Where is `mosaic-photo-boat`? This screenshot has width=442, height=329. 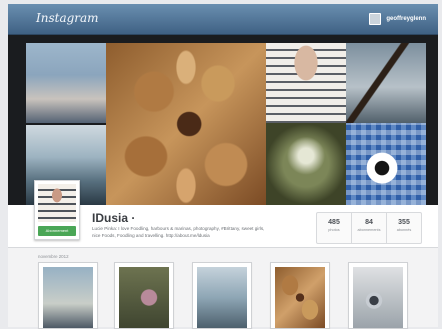 mosaic-photo-boat is located at coordinates (386, 83).